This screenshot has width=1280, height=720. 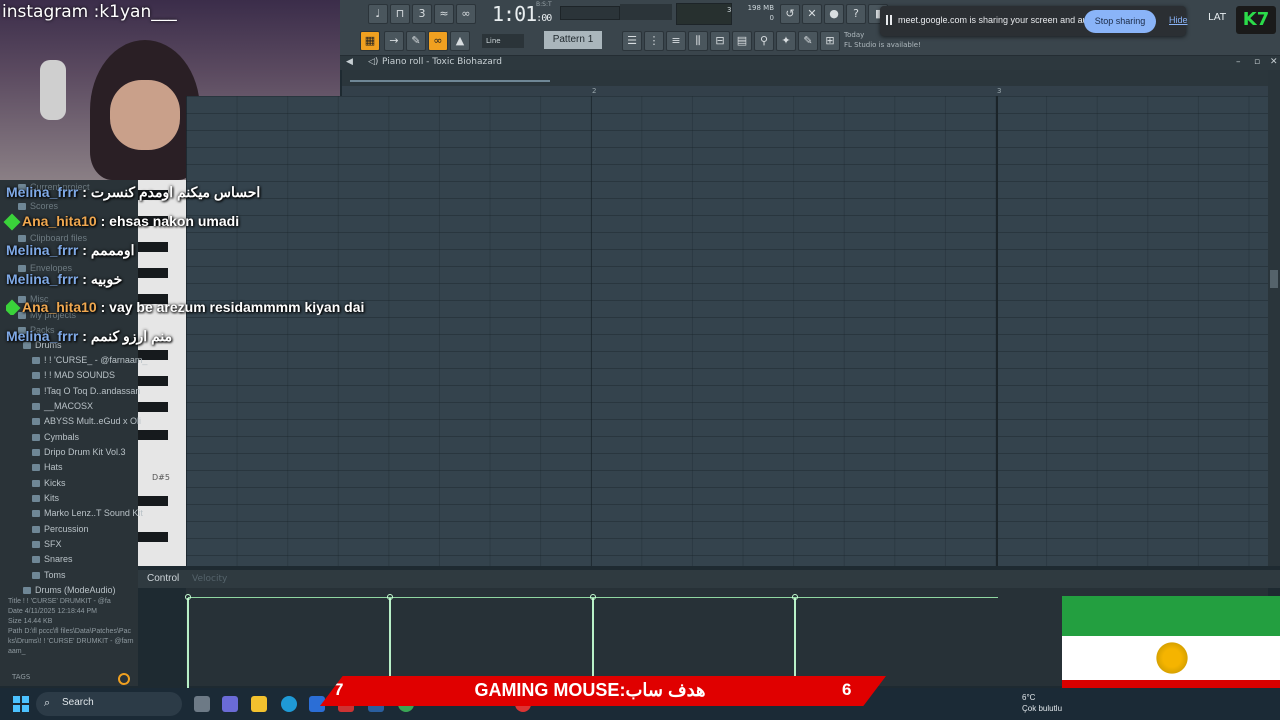 What do you see at coordinates (86, 421) in the screenshot?
I see `browser-item: ABYSS Mult..eGud x Oli` at bounding box center [86, 421].